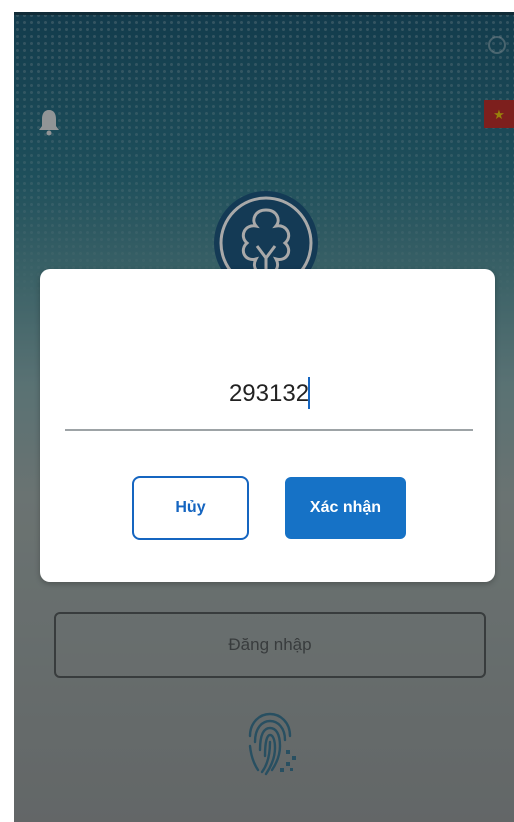 This screenshot has width=514, height=822. I want to click on confirm-button: Xác nhận, so click(345, 508).